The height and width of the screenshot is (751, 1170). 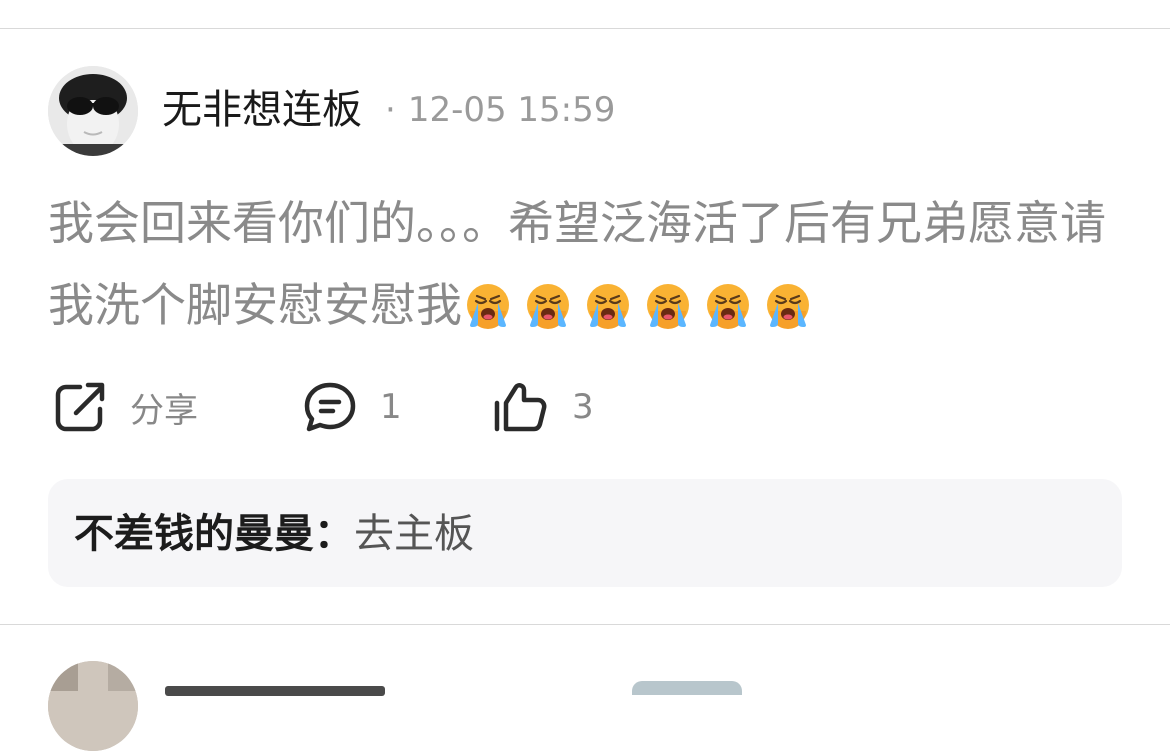 What do you see at coordinates (637, 305) in the screenshot?
I see `emoji-row` at bounding box center [637, 305].